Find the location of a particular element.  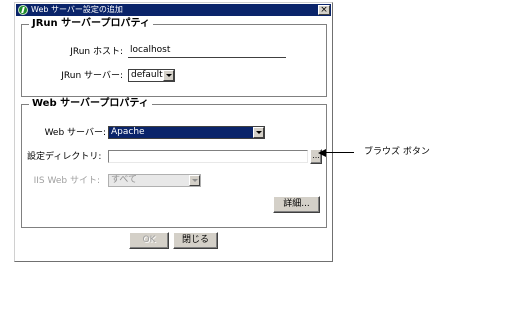

jrun-group-legend: JRun サーバープロパティ is located at coordinates (91, 24).